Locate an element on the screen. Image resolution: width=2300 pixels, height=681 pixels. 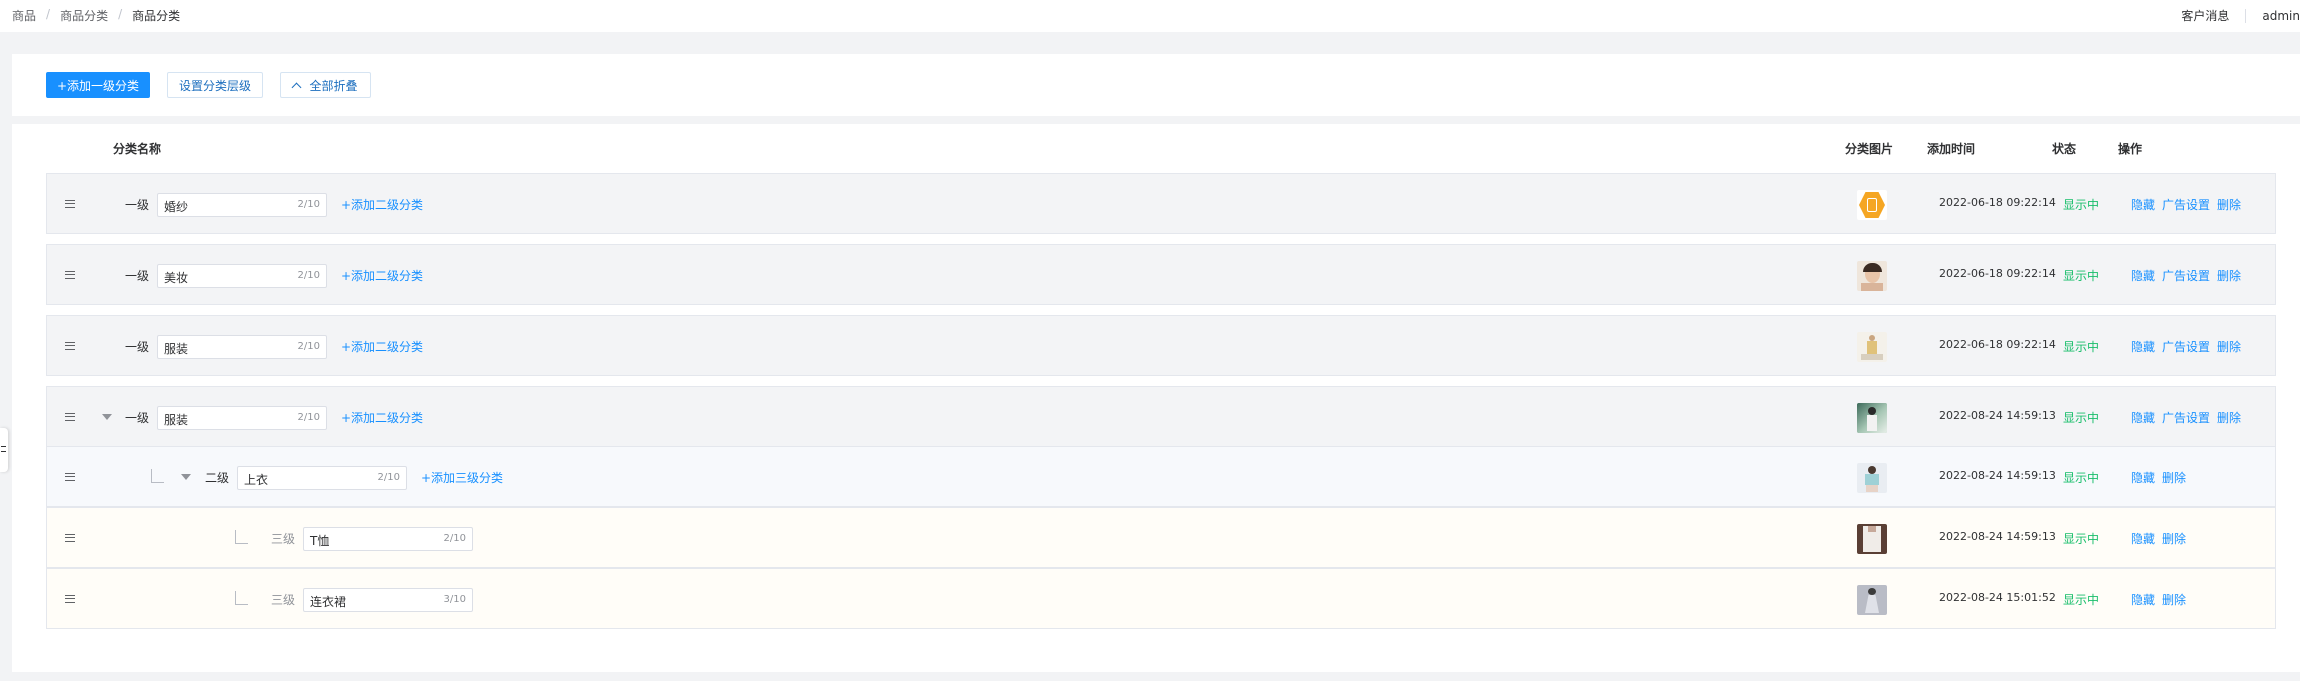
category-name-input: 上衣 2/10 is located at coordinates (322, 478).